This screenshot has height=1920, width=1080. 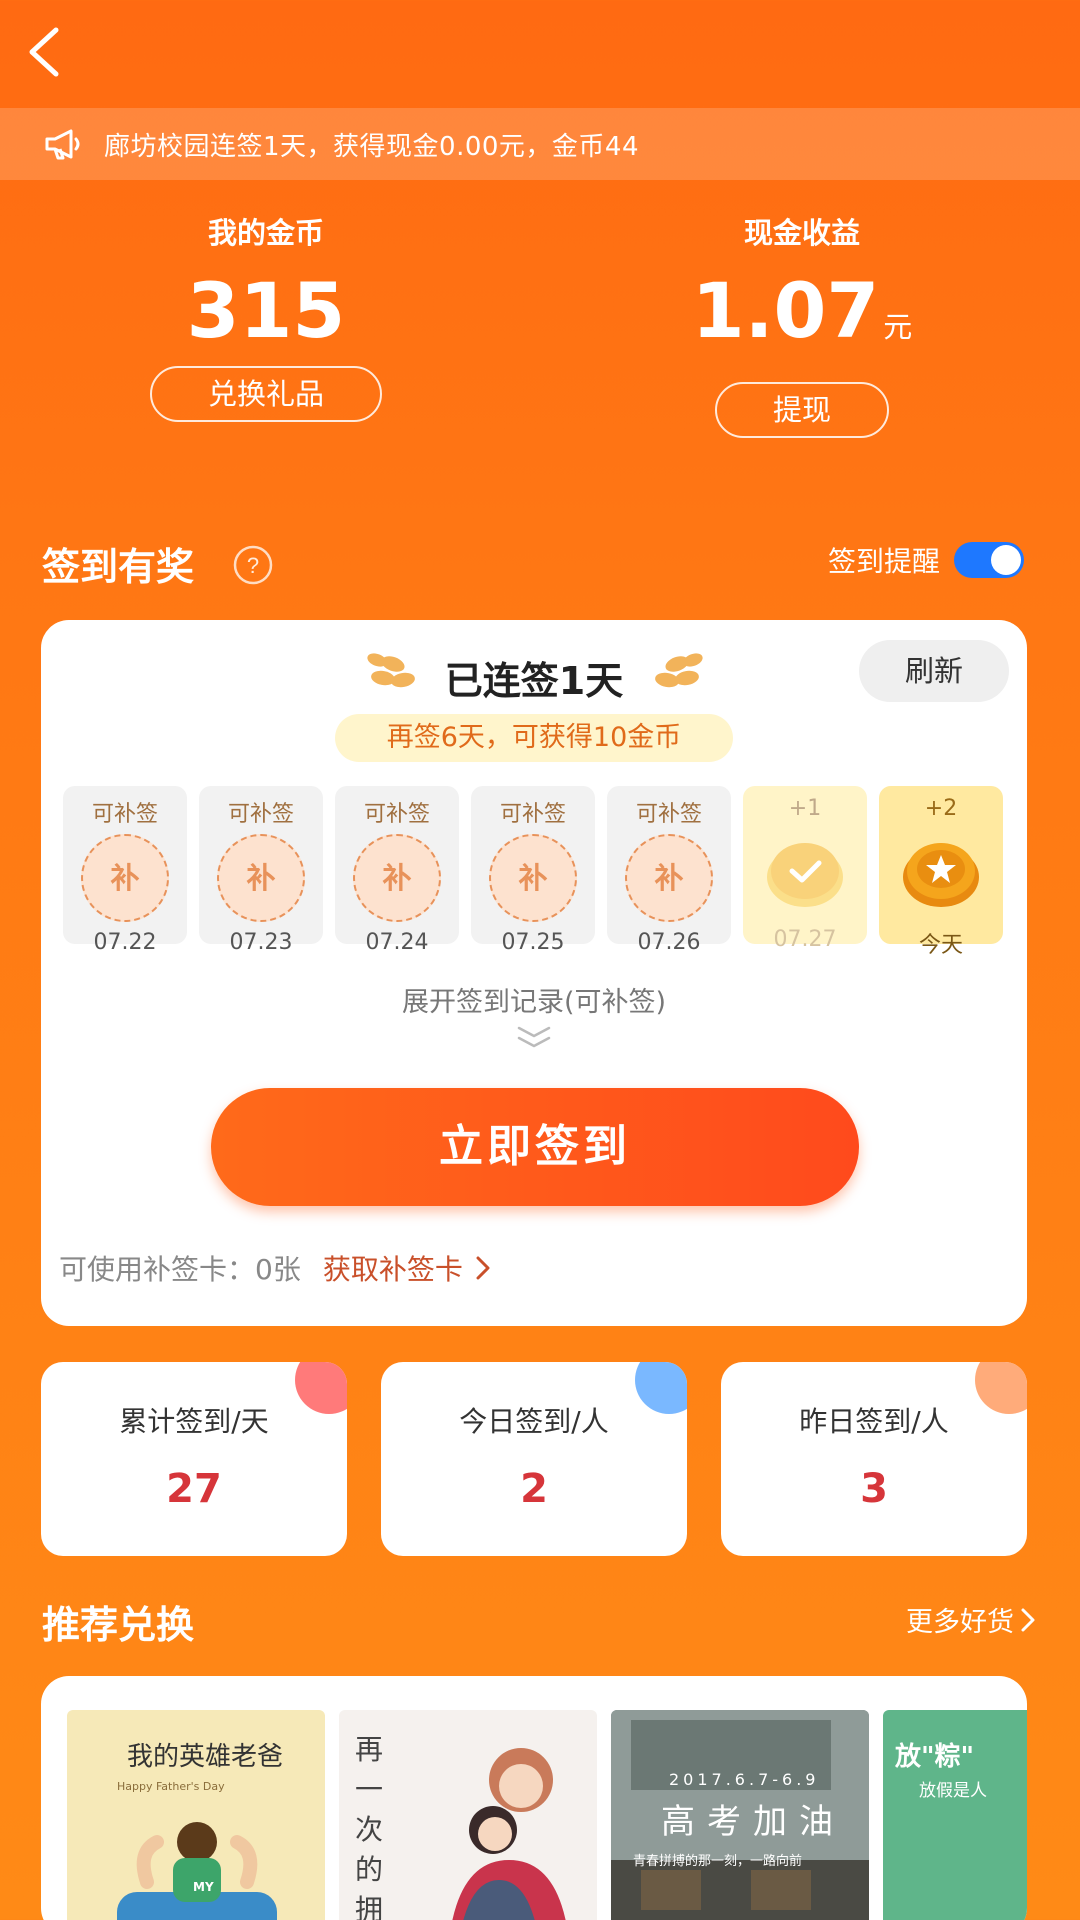 I want to click on toggle-knob, so click(x=1006, y=560).